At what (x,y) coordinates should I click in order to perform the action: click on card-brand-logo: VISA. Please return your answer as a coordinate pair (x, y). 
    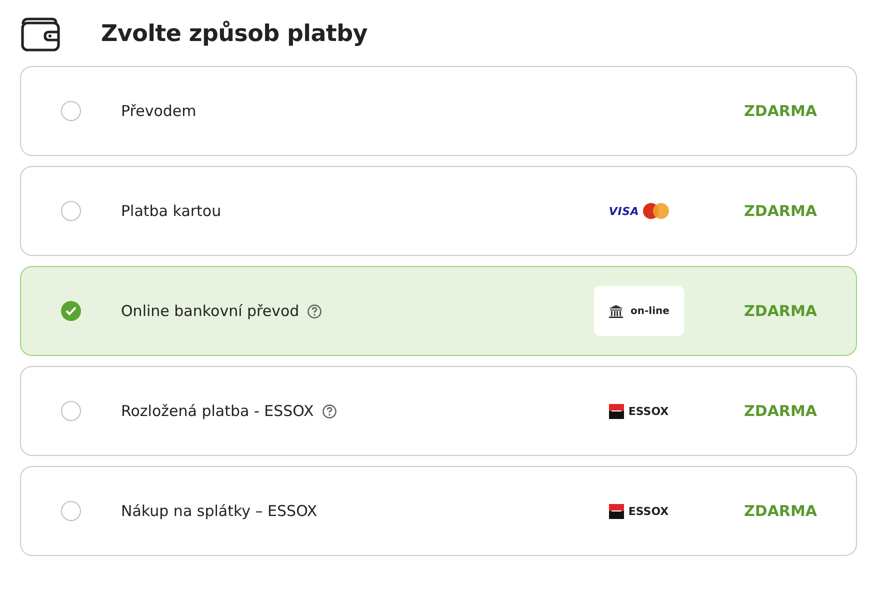
    Looking at the image, I should click on (624, 211).